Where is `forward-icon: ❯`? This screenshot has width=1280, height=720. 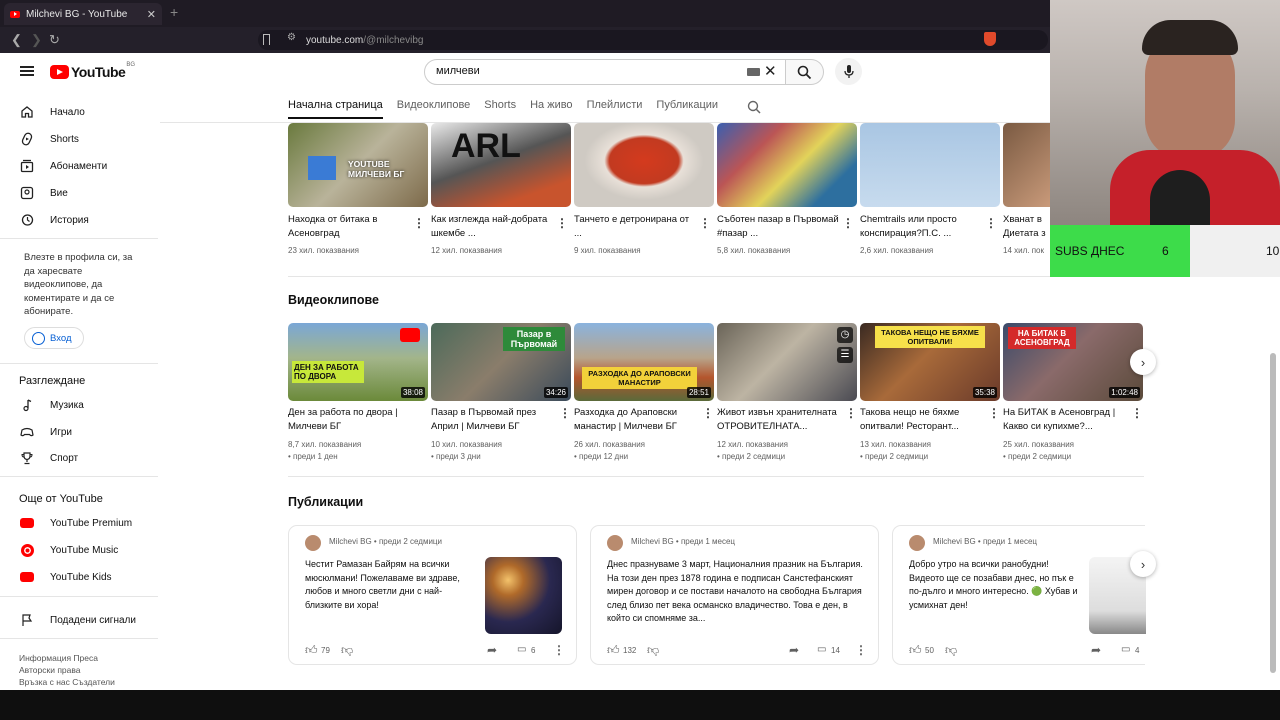
forward-icon: ❯ is located at coordinates (36, 40).